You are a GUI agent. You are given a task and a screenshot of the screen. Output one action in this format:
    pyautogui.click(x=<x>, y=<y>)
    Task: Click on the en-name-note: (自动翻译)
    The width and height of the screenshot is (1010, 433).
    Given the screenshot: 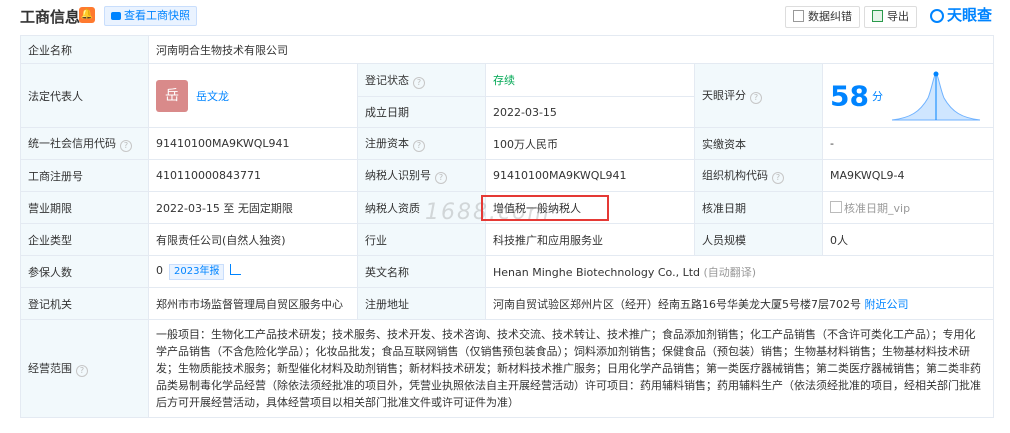 What is the action you would take?
    pyautogui.click(x=730, y=272)
    